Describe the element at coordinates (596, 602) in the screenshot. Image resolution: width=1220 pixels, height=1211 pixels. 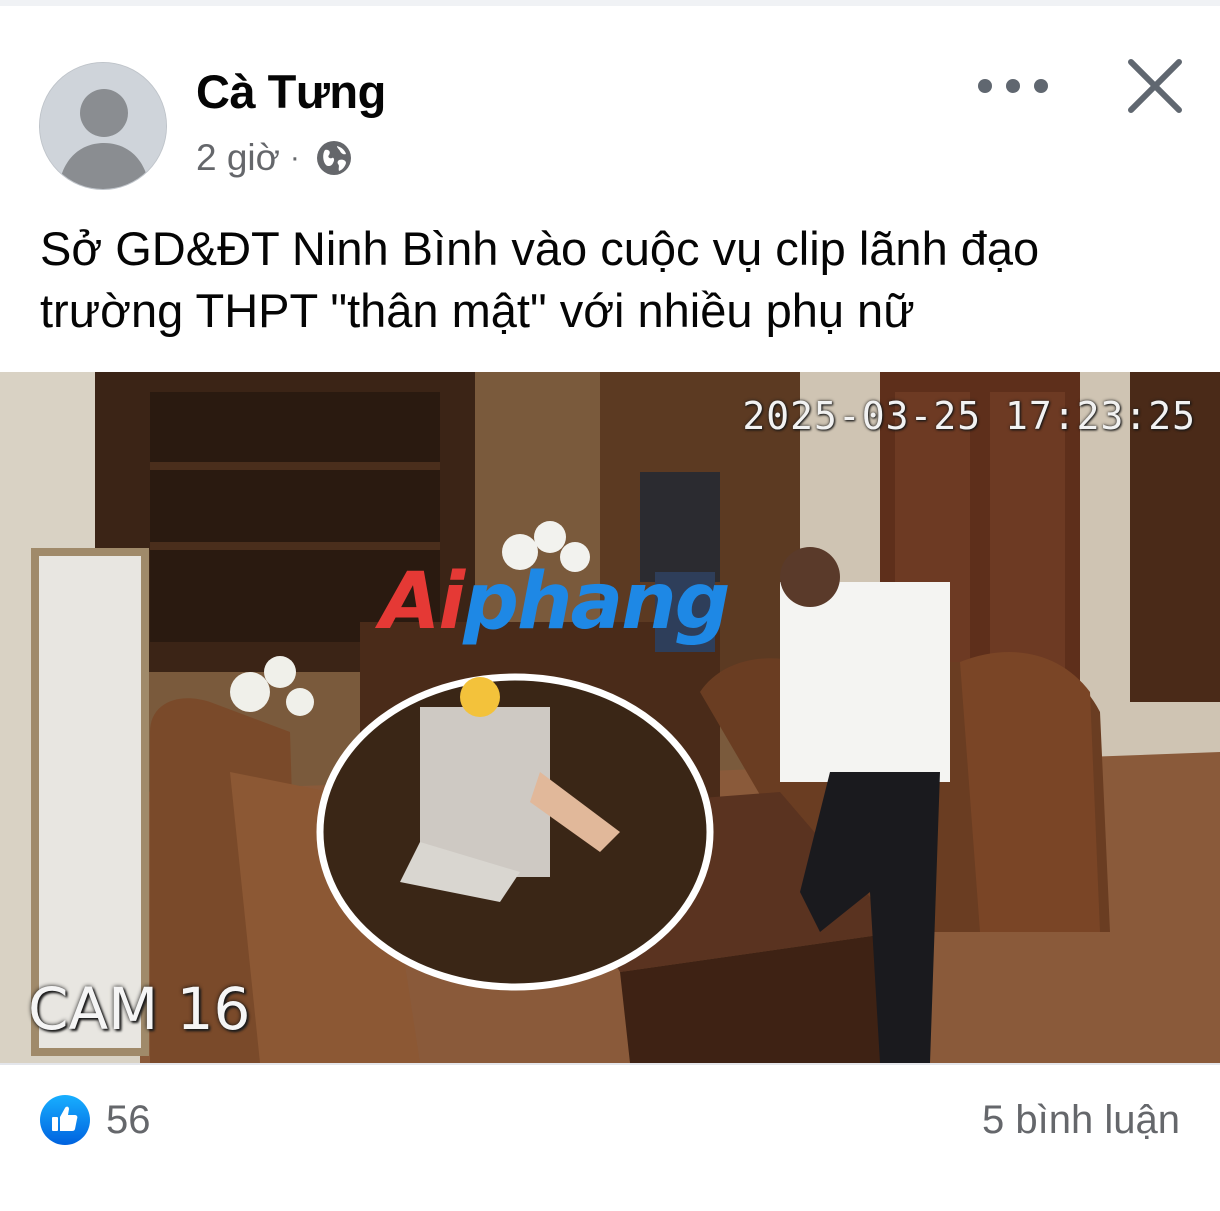
I see `watermark-part-b: phang` at that location.